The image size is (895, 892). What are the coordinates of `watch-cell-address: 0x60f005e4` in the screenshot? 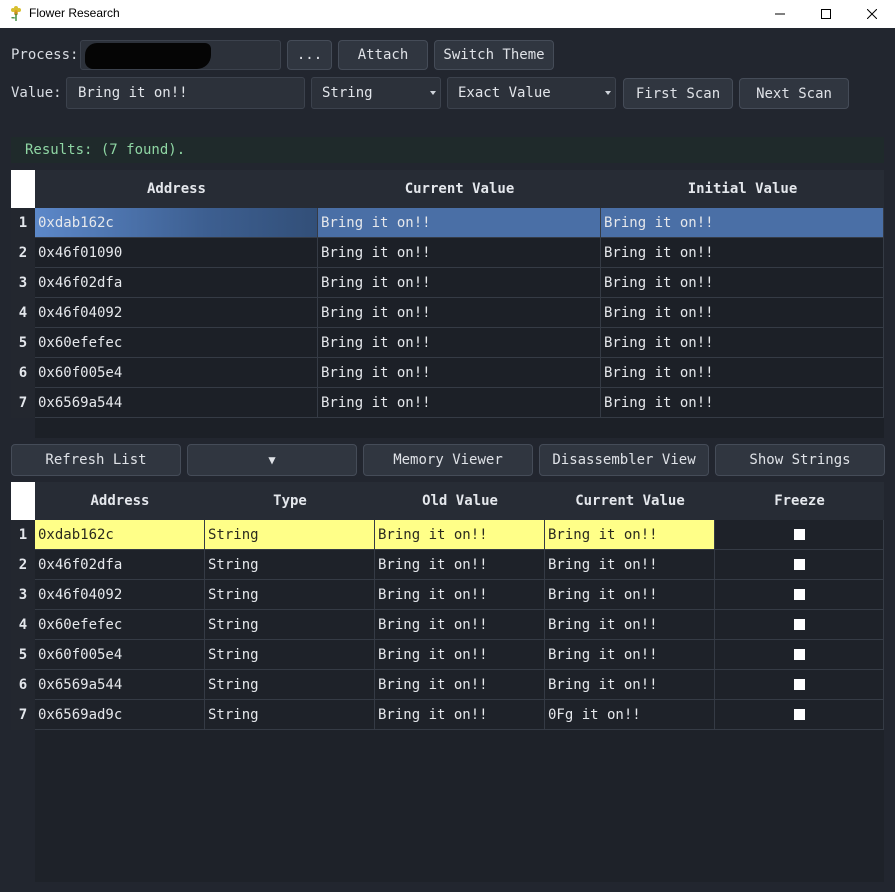 It's located at (120, 655).